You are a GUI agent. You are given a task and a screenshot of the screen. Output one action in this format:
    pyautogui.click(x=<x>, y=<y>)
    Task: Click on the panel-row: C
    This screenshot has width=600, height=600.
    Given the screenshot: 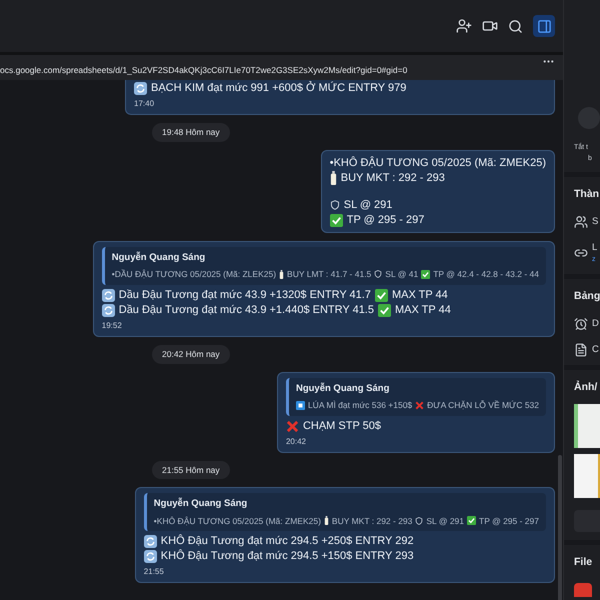 What is the action you would take?
    pyautogui.click(x=587, y=349)
    